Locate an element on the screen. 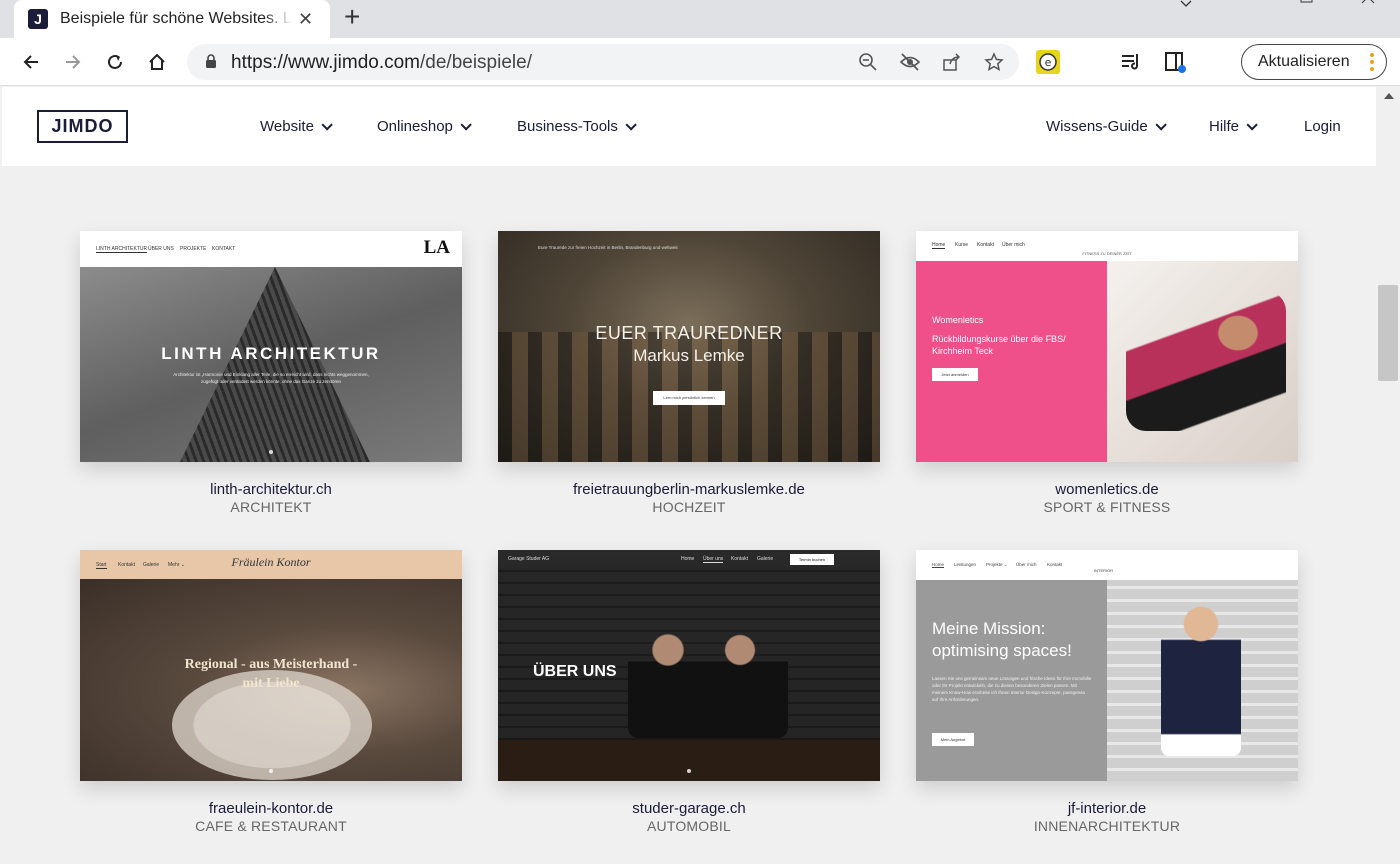 The image size is (1400, 864). preview-button: Jetzt anmelden is located at coordinates (955, 374).